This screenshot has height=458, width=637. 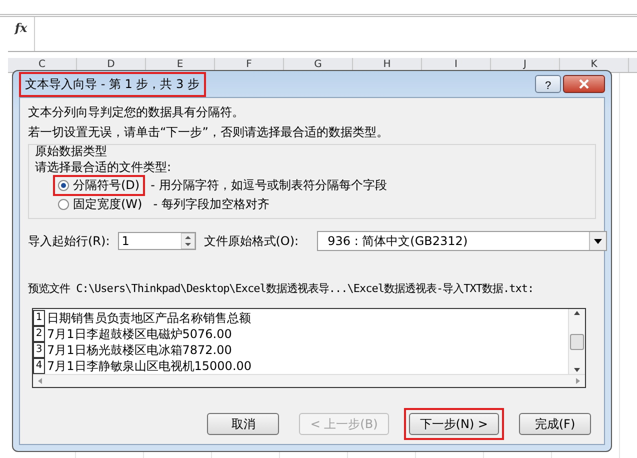 I want to click on close-icon, so click(x=584, y=84).